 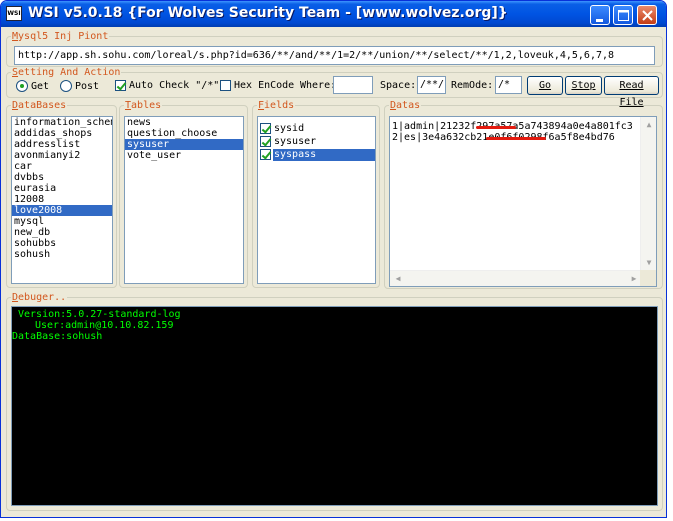 I want to click on table-item: question_choose, so click(x=184, y=133).